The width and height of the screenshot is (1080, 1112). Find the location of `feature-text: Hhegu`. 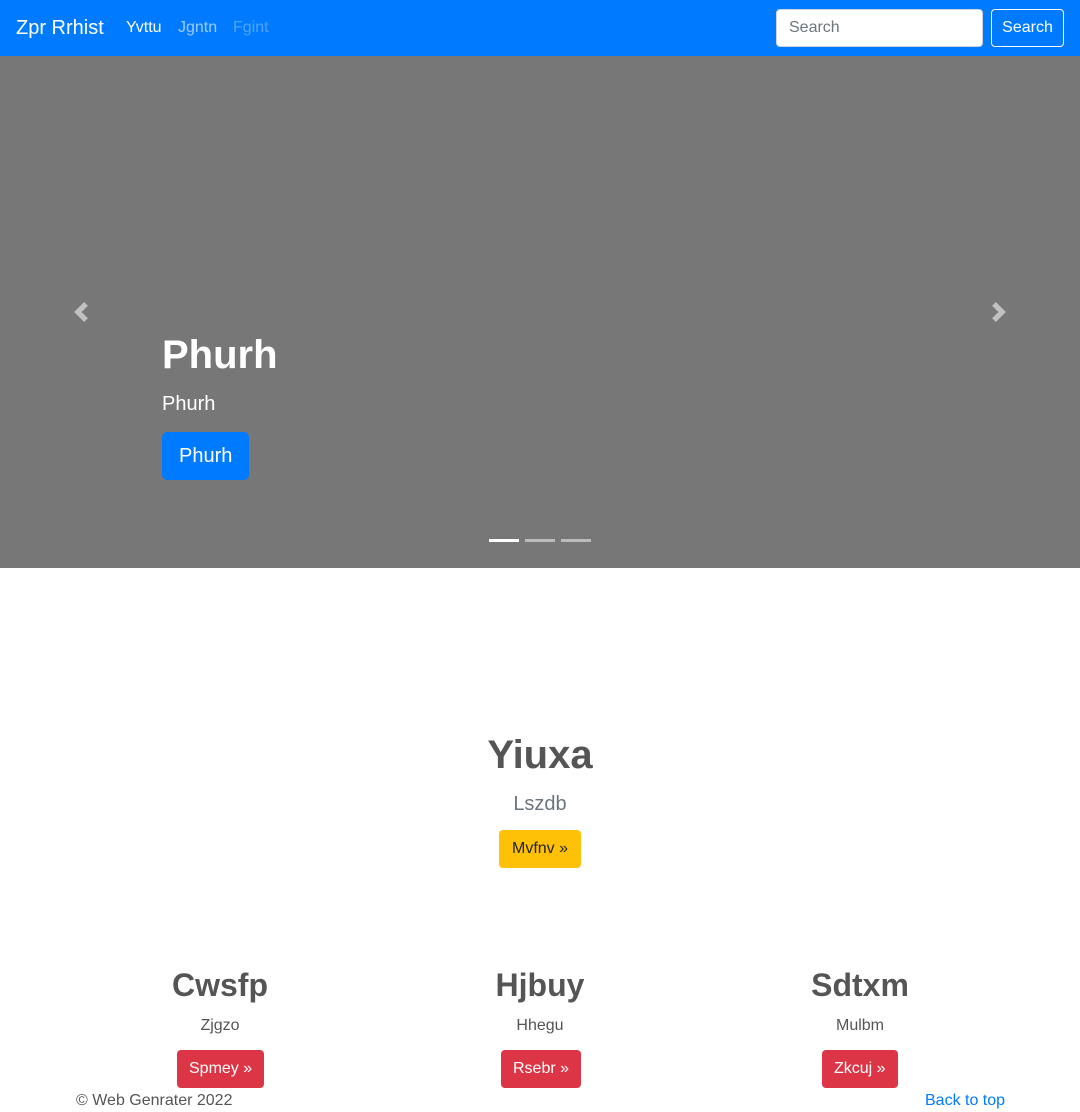

feature-text: Hhegu is located at coordinates (540, 1025).